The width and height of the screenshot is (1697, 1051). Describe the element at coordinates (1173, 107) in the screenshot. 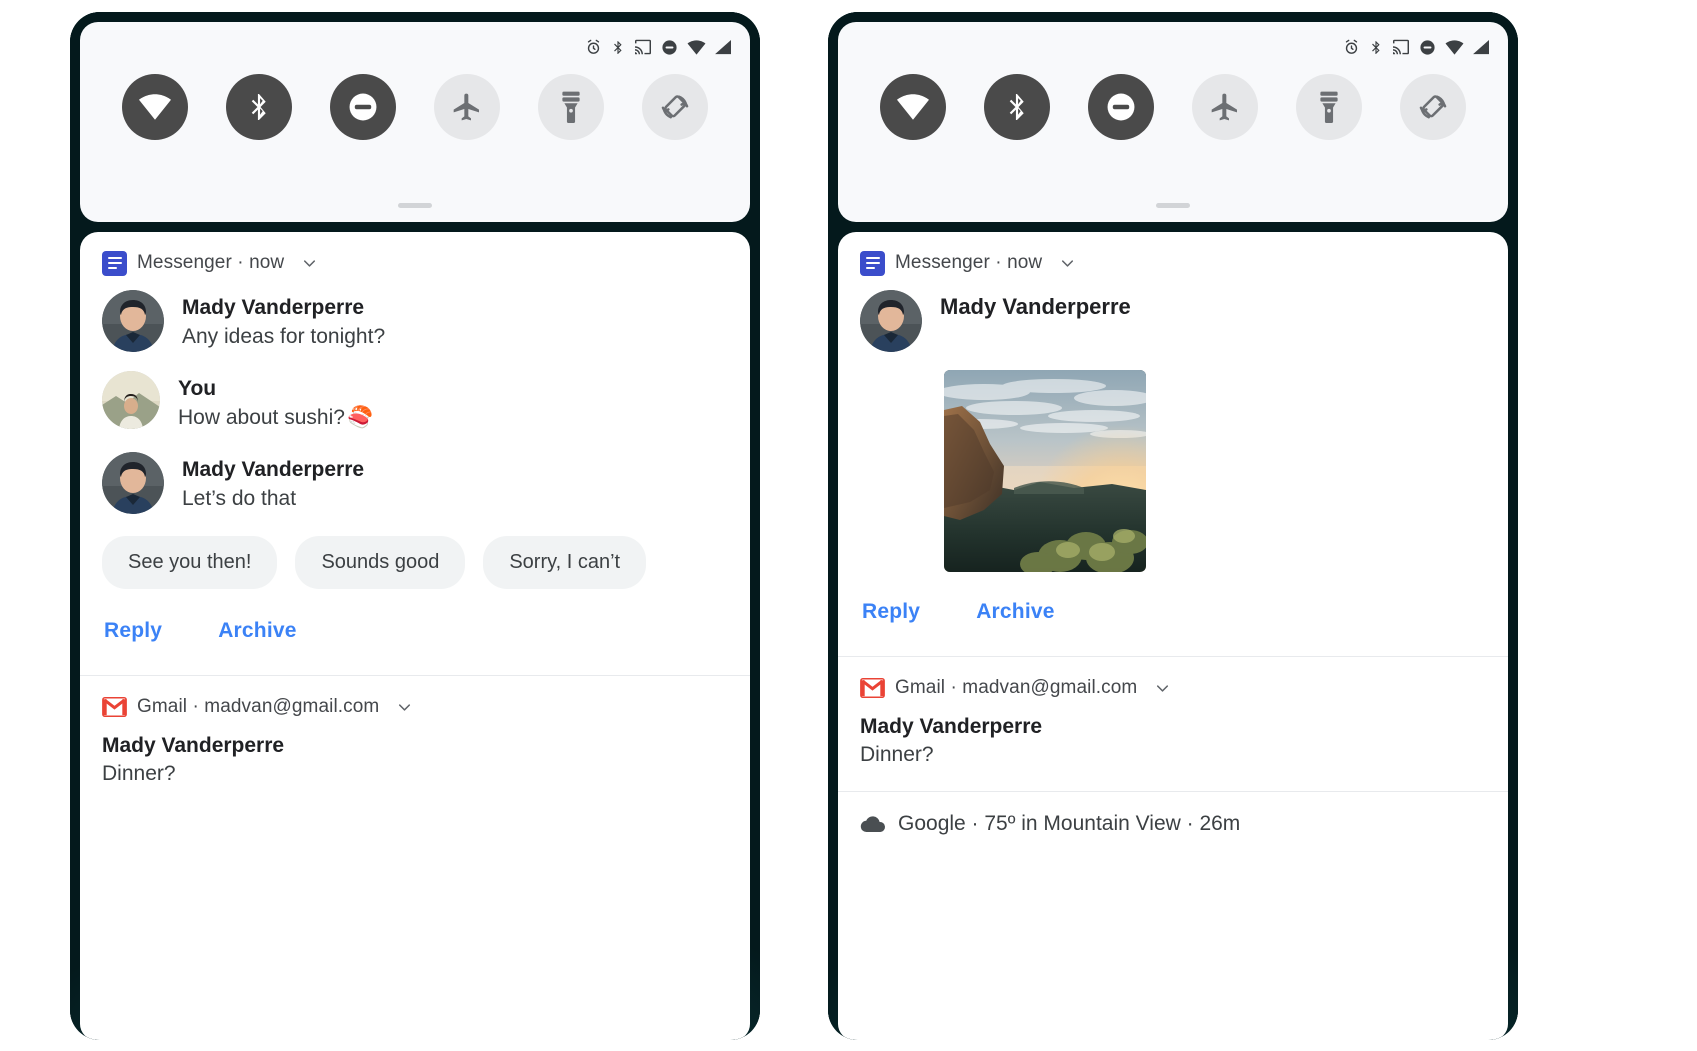

I see `quick-settings-tiles-right` at that location.